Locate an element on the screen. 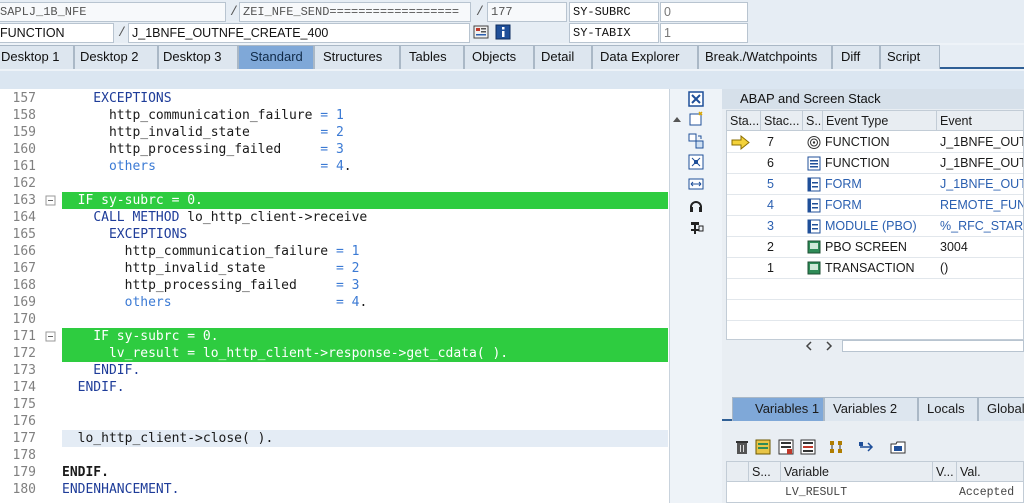  line-number: 176 is located at coordinates (24, 421).